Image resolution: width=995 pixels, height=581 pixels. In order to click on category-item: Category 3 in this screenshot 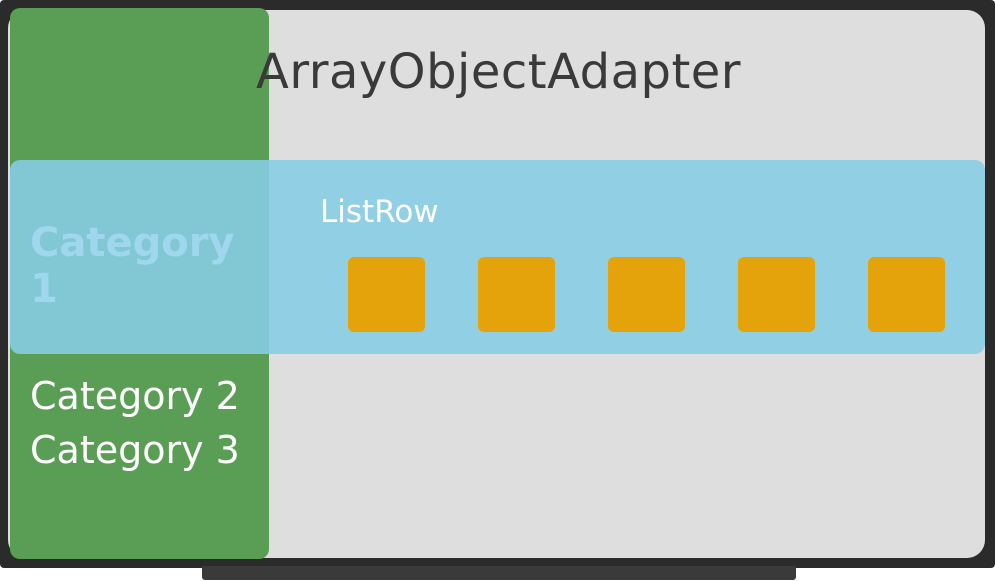, I will do `click(135, 450)`.